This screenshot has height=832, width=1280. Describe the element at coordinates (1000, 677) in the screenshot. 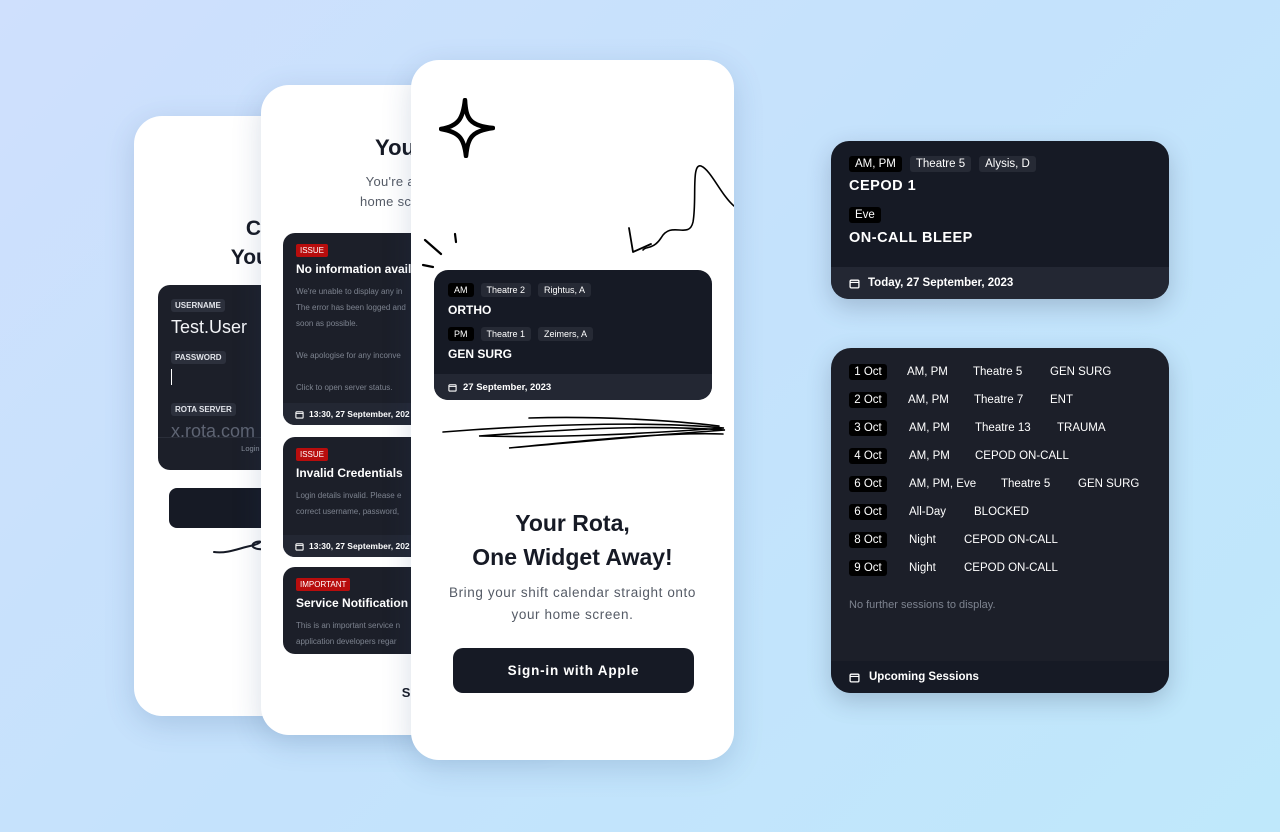

I see `widget-footer: Upcoming Sessions` at that location.